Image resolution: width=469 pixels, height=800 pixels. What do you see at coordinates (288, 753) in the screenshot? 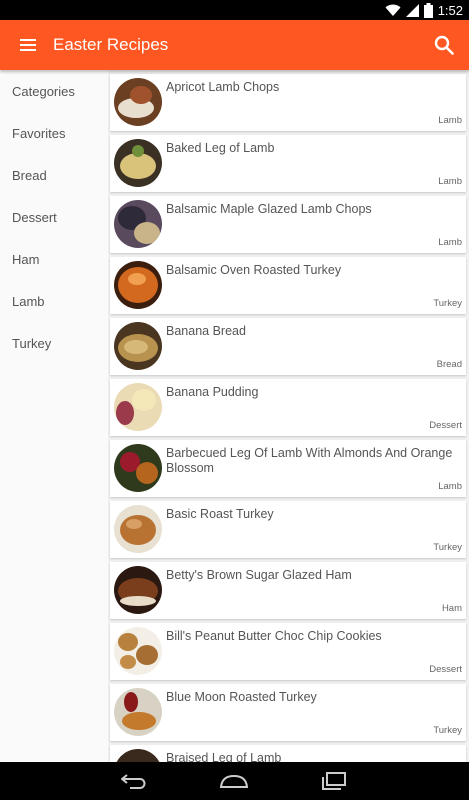
I see `recipe-card: Braised Leg of Lamb` at bounding box center [288, 753].